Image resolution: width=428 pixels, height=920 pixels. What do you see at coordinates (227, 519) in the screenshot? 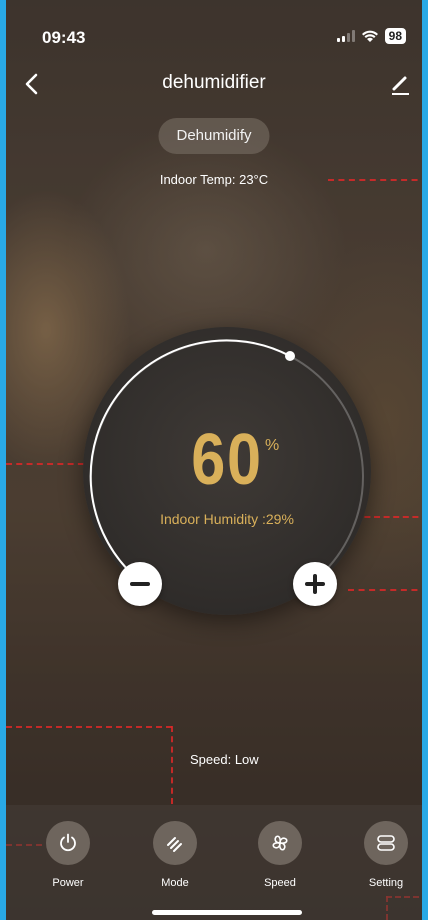
I see `indoor-humidity: Indoor Humidity :29%` at bounding box center [227, 519].